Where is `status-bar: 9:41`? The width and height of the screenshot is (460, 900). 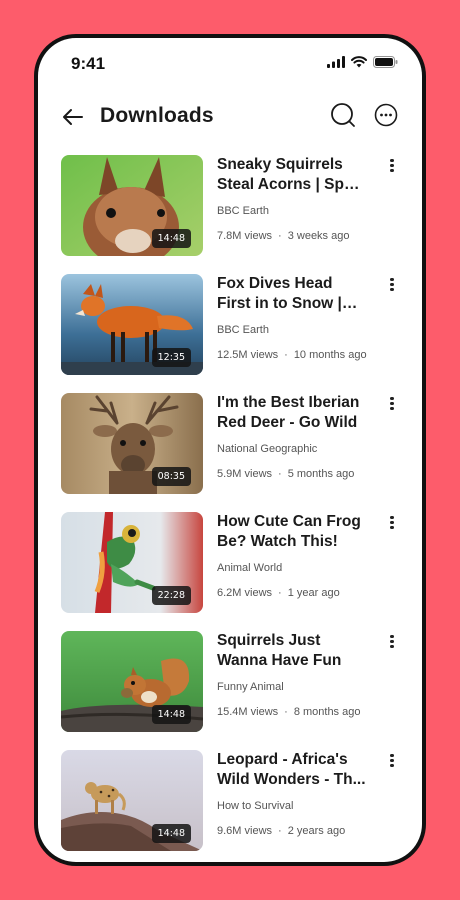 status-bar: 9:41 is located at coordinates (230, 64).